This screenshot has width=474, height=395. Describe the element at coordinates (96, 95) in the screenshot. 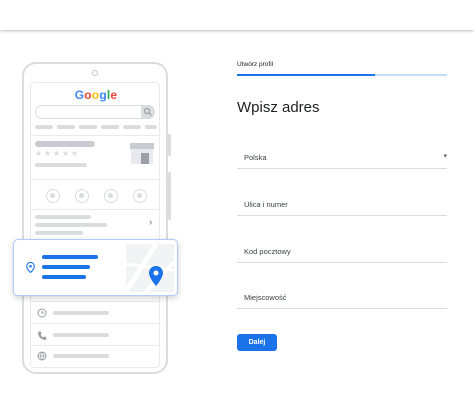

I see `google-logo: Google` at that location.